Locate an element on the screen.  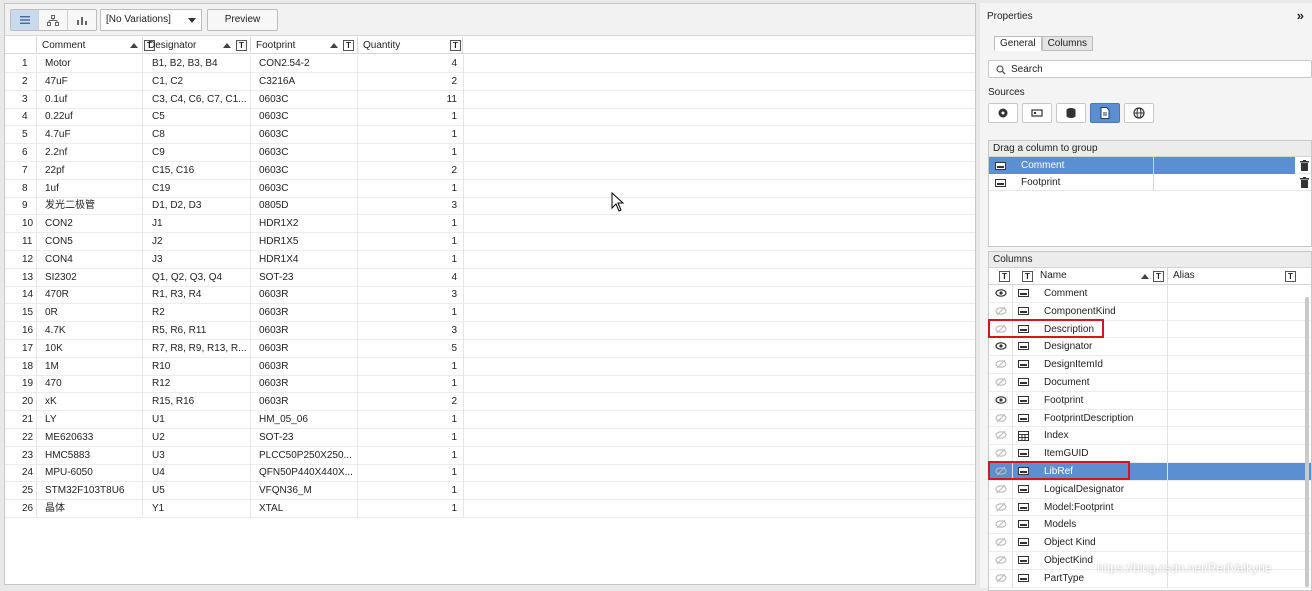
tab-general: General is located at coordinates (1018, 43).